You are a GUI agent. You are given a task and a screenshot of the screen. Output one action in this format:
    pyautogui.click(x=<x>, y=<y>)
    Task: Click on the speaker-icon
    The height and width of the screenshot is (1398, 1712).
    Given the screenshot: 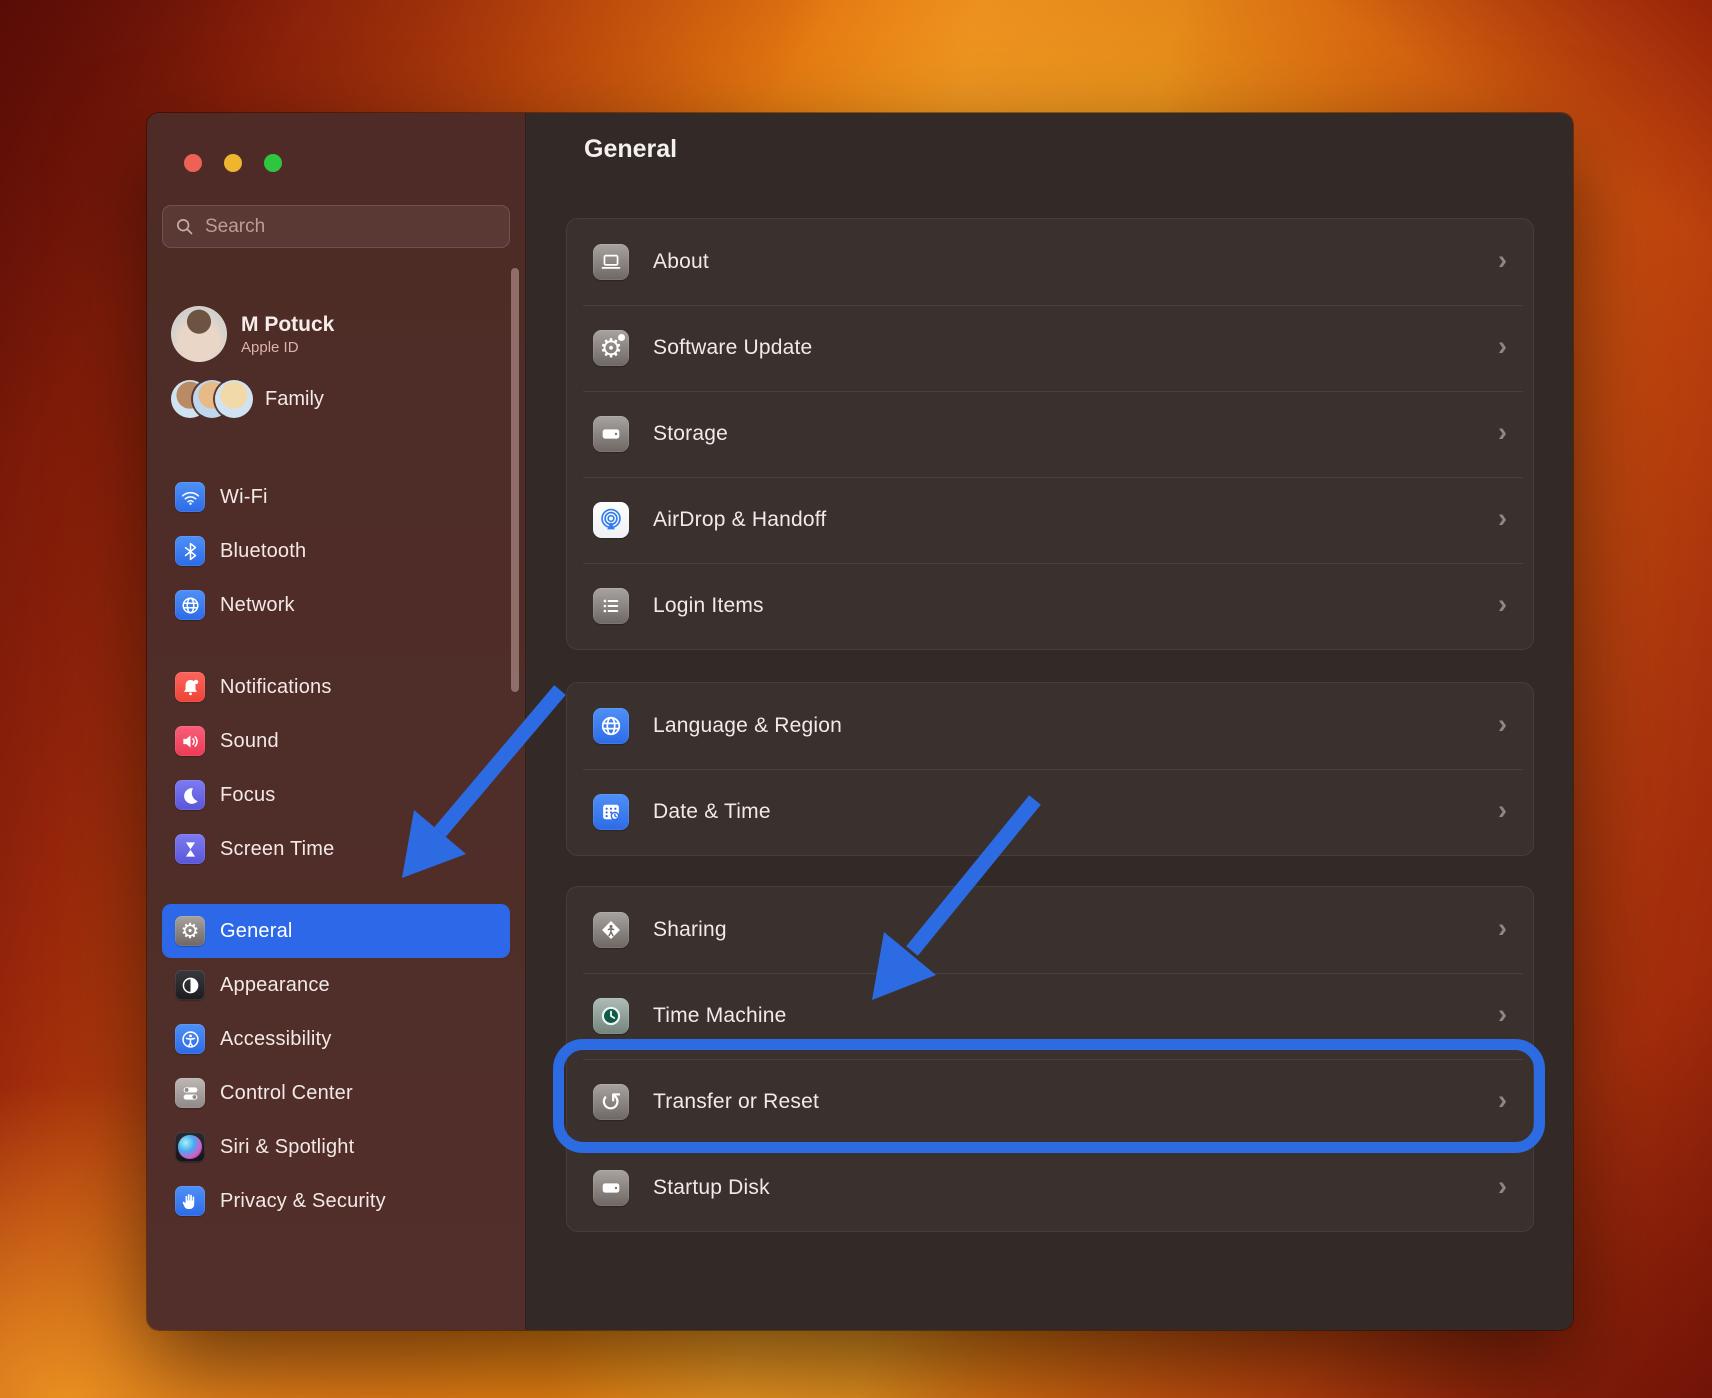 What is the action you would take?
    pyautogui.click(x=190, y=741)
    